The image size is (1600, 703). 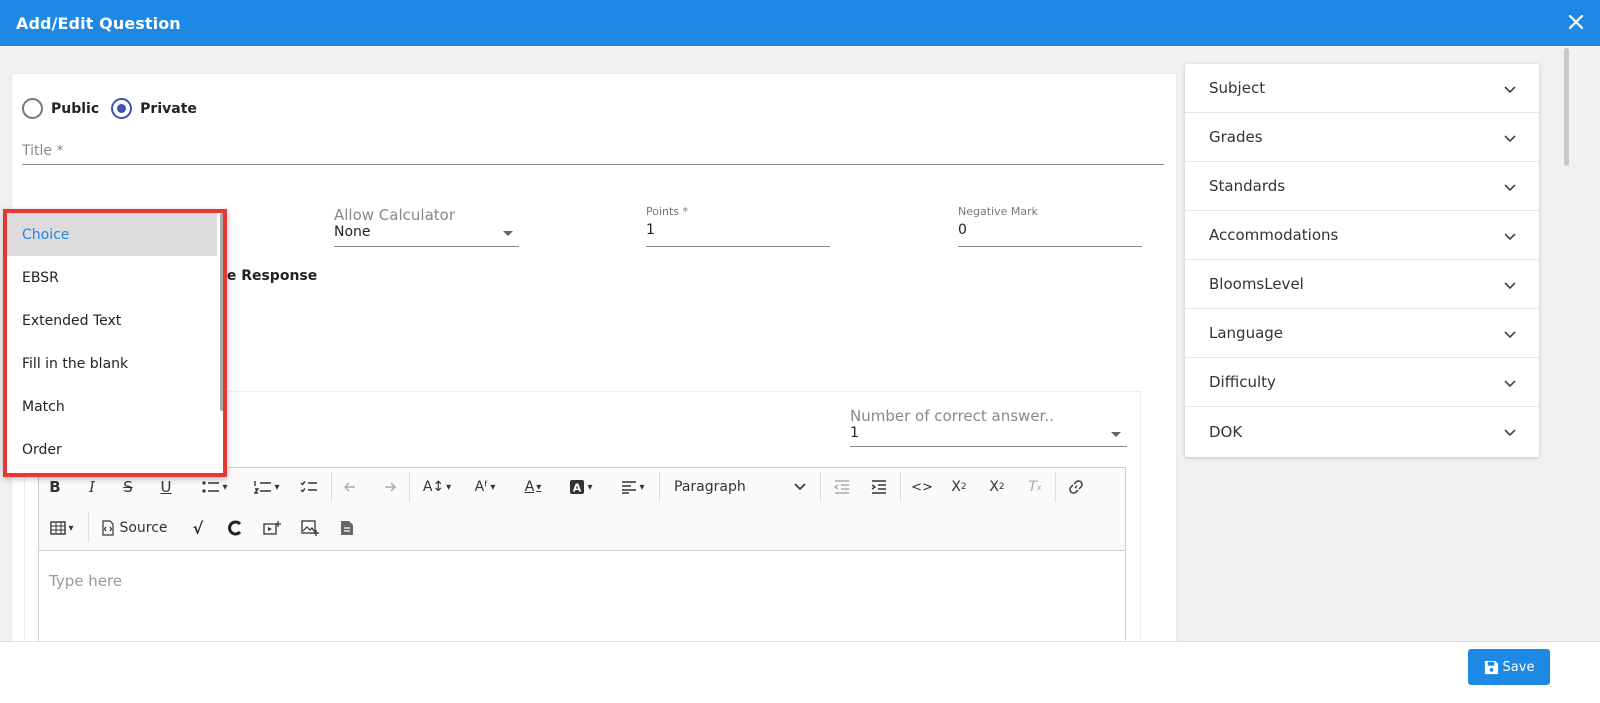 I want to click on option-extended-text: Extended Text, so click(x=112, y=320).